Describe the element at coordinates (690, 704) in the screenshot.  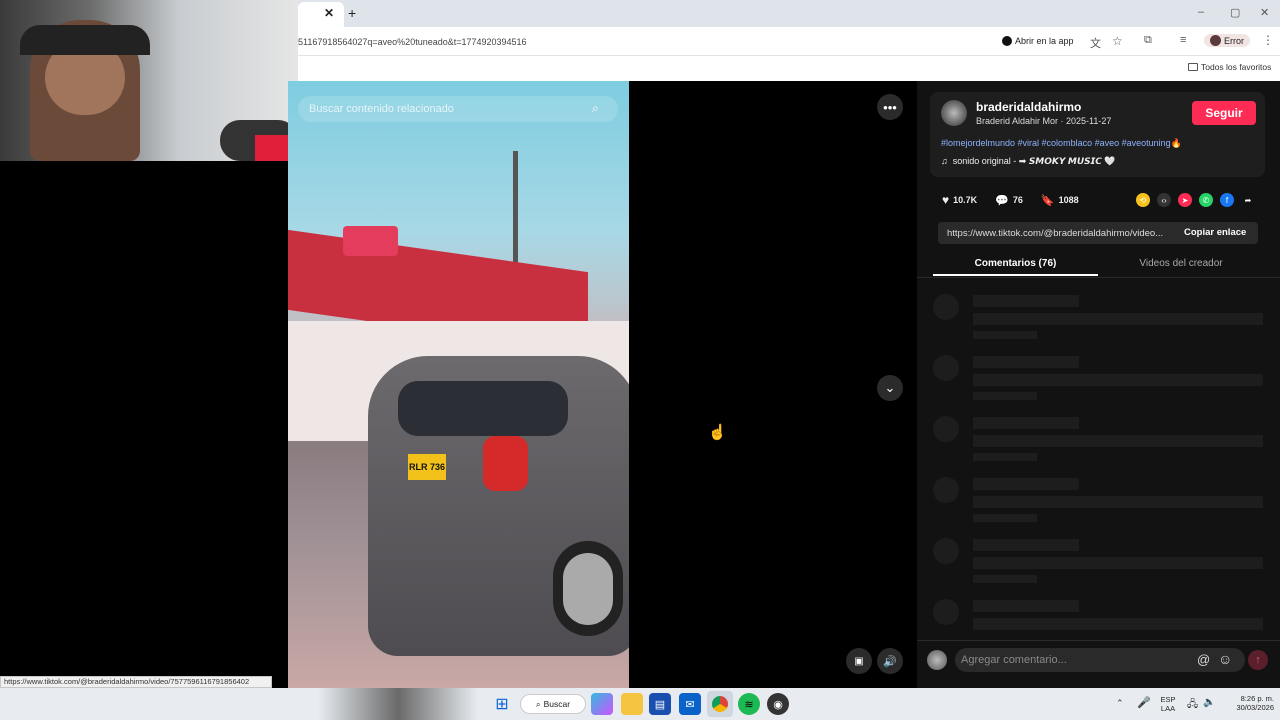
I see `mail-icon: ✉` at that location.